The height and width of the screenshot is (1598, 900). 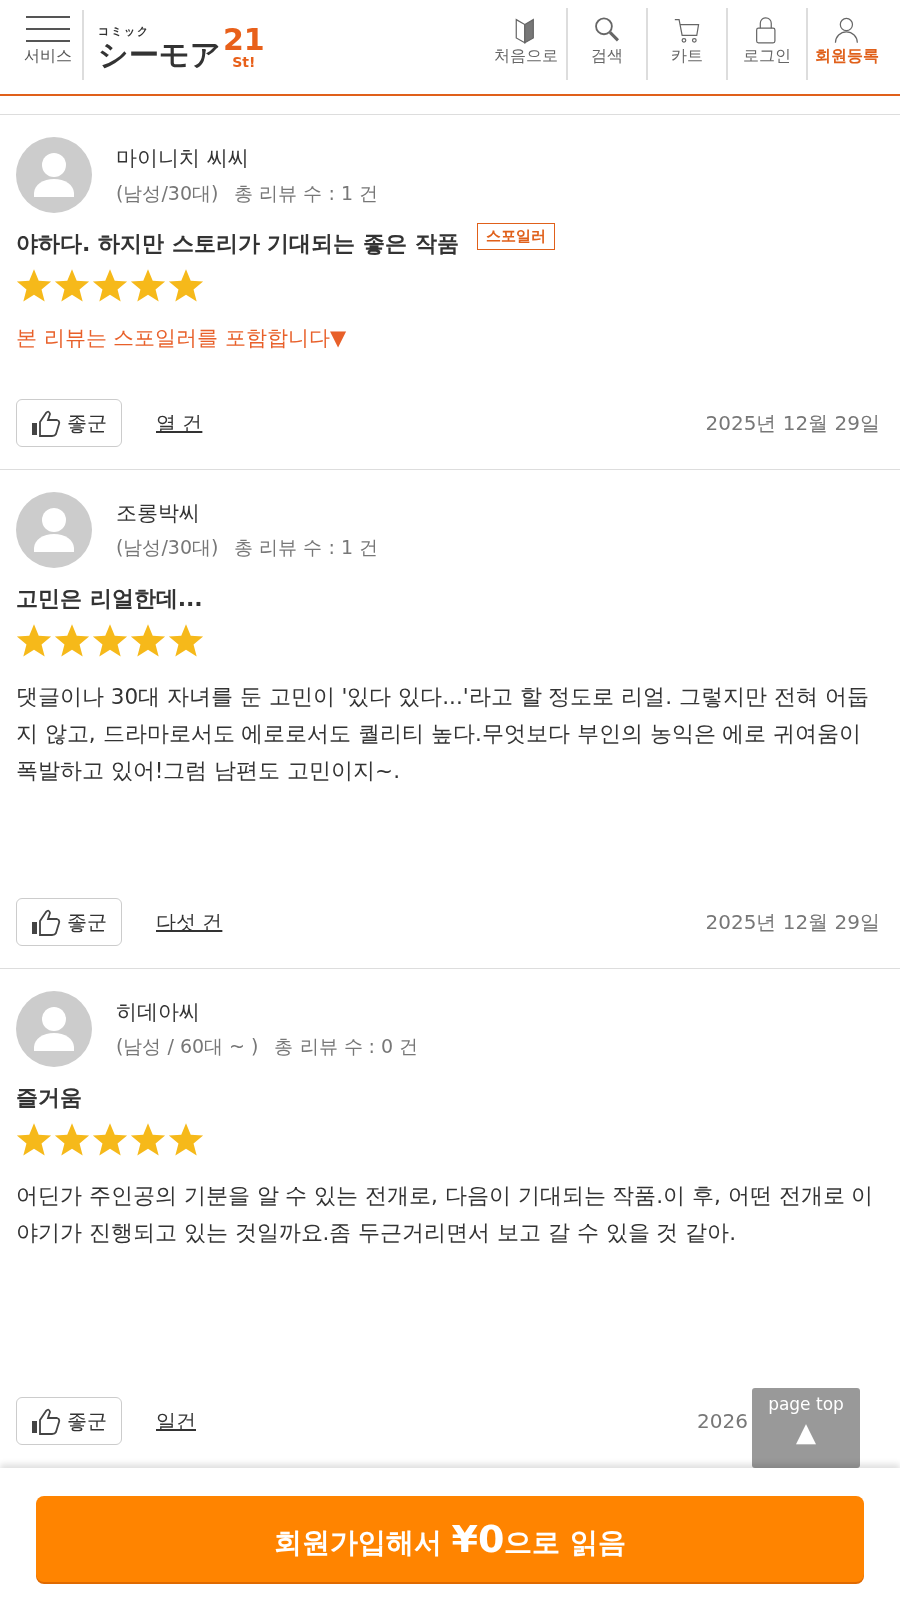 What do you see at coordinates (722, 1421) in the screenshot?
I see `review-date: 2026` at bounding box center [722, 1421].